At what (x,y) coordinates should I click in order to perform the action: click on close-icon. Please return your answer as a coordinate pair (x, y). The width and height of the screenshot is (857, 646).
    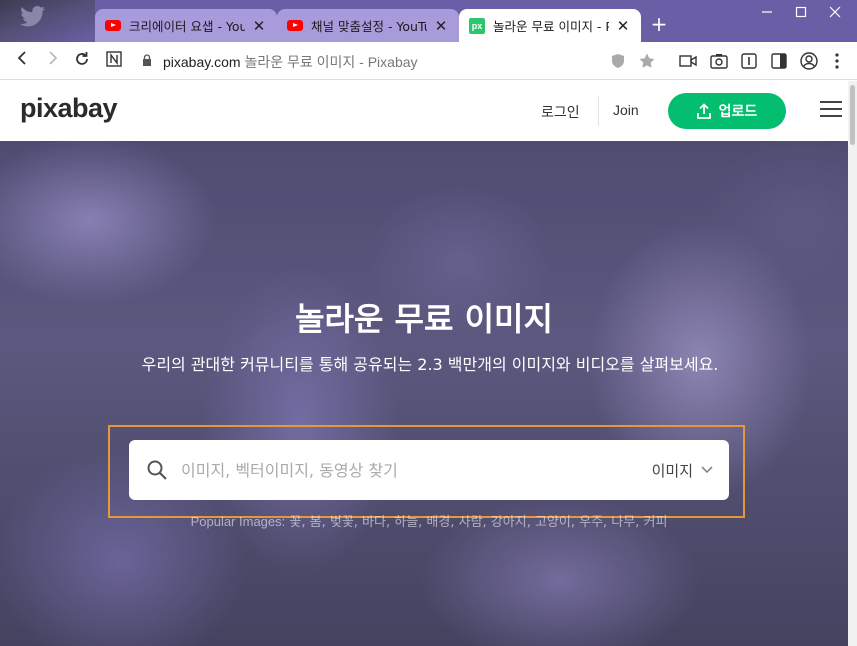
    Looking at the image, I should click on (835, 12).